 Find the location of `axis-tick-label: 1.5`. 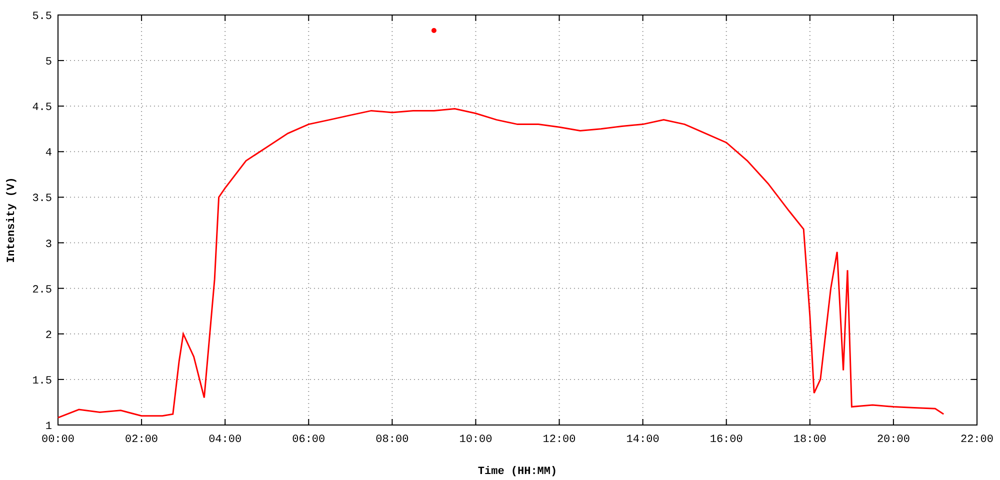

axis-tick-label: 1.5 is located at coordinates (42, 381).